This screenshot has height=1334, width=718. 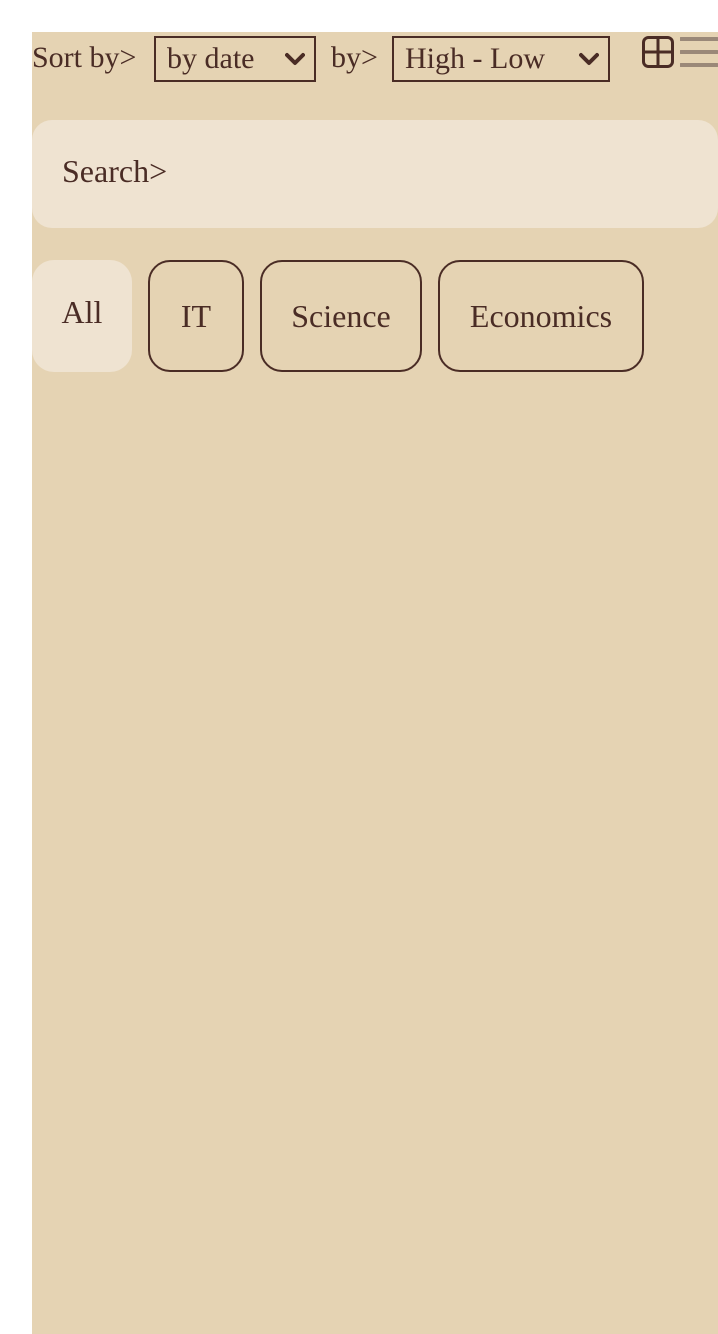 What do you see at coordinates (475, 58) in the screenshot?
I see `sort-order-value: High - Low` at bounding box center [475, 58].